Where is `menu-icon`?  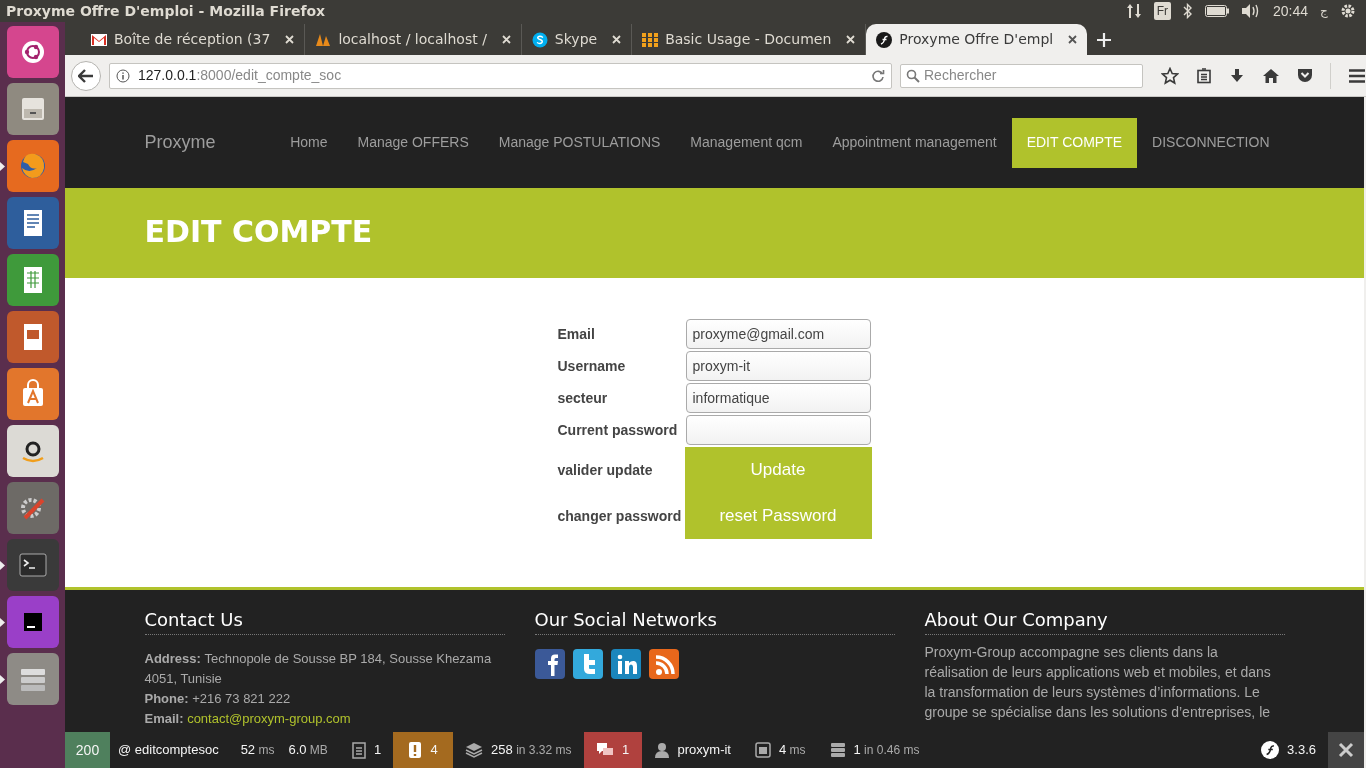 menu-icon is located at coordinates (1357, 75).